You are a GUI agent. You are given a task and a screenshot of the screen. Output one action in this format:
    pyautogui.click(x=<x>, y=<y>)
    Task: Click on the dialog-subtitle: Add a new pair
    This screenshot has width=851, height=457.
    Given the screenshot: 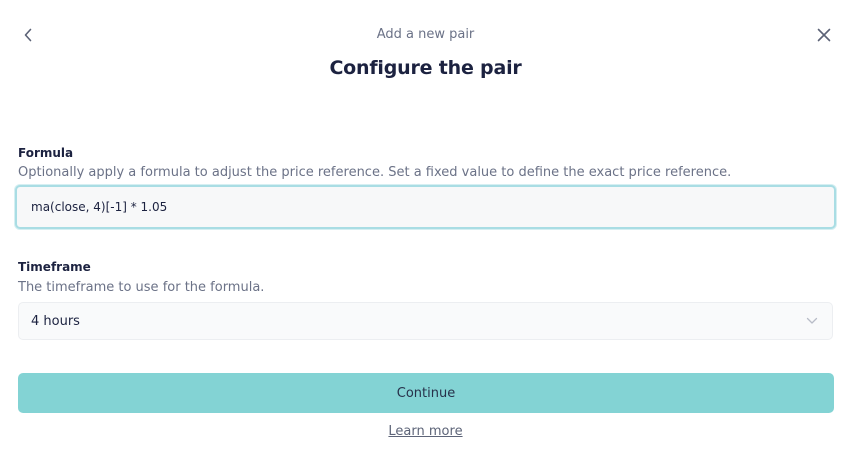 What is the action you would take?
    pyautogui.click(x=425, y=34)
    